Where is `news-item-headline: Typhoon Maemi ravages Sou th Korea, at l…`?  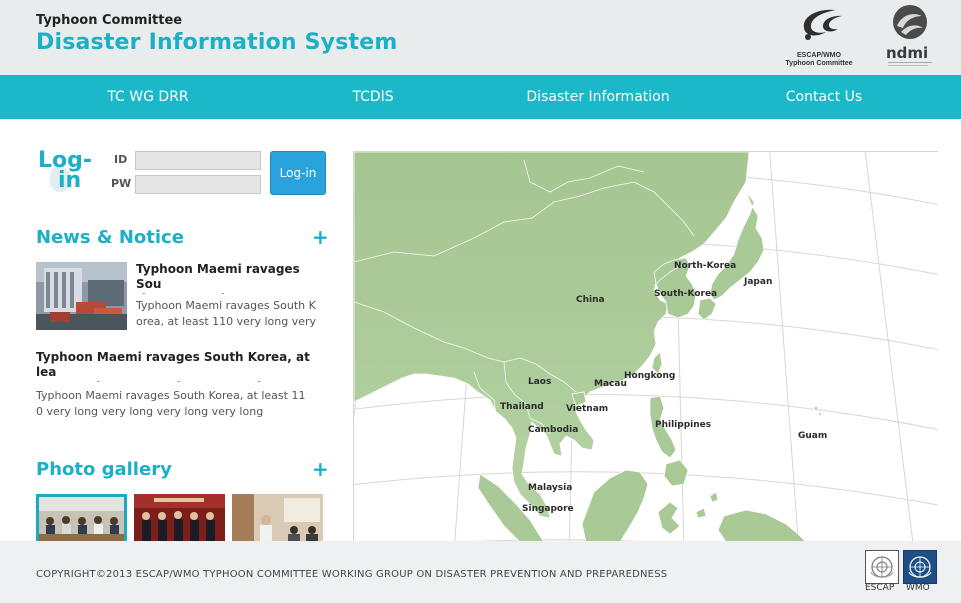
news-item-headline: Typhoon Maemi ravages Sou th Korea, at l… is located at coordinates (232, 278).